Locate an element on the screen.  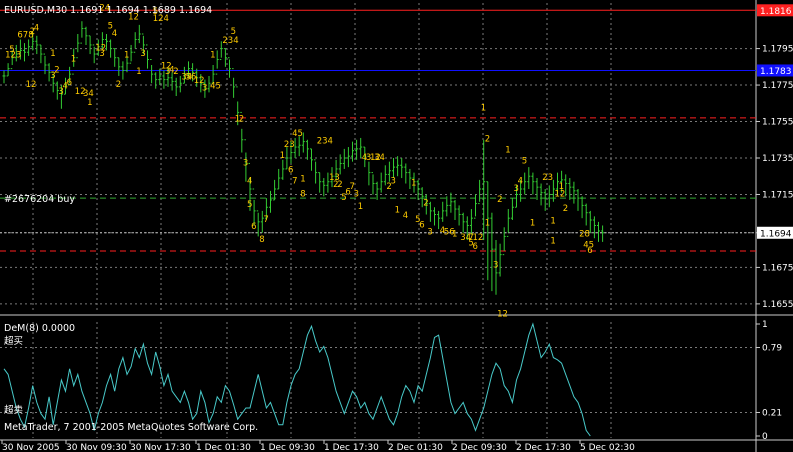
indicator-tick-label: 0.79 is located at coordinates (772, 349).